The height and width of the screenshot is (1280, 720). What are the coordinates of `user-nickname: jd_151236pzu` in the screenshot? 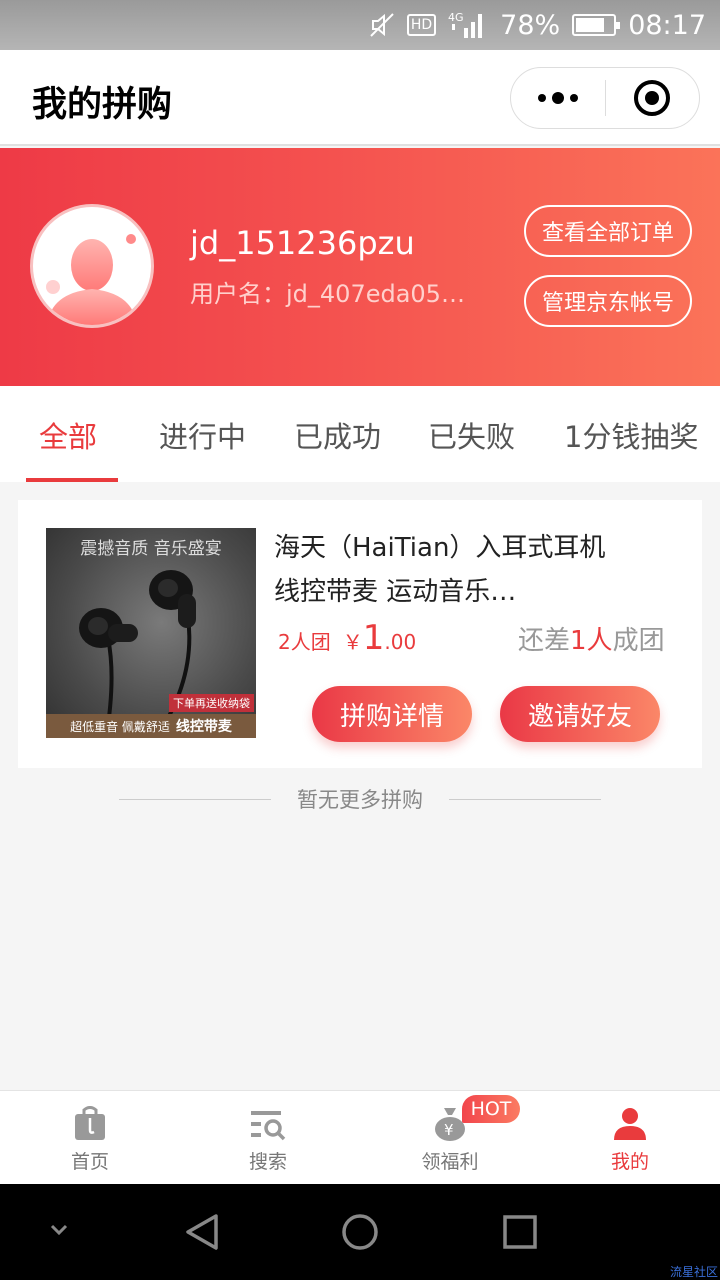 It's located at (302, 243).